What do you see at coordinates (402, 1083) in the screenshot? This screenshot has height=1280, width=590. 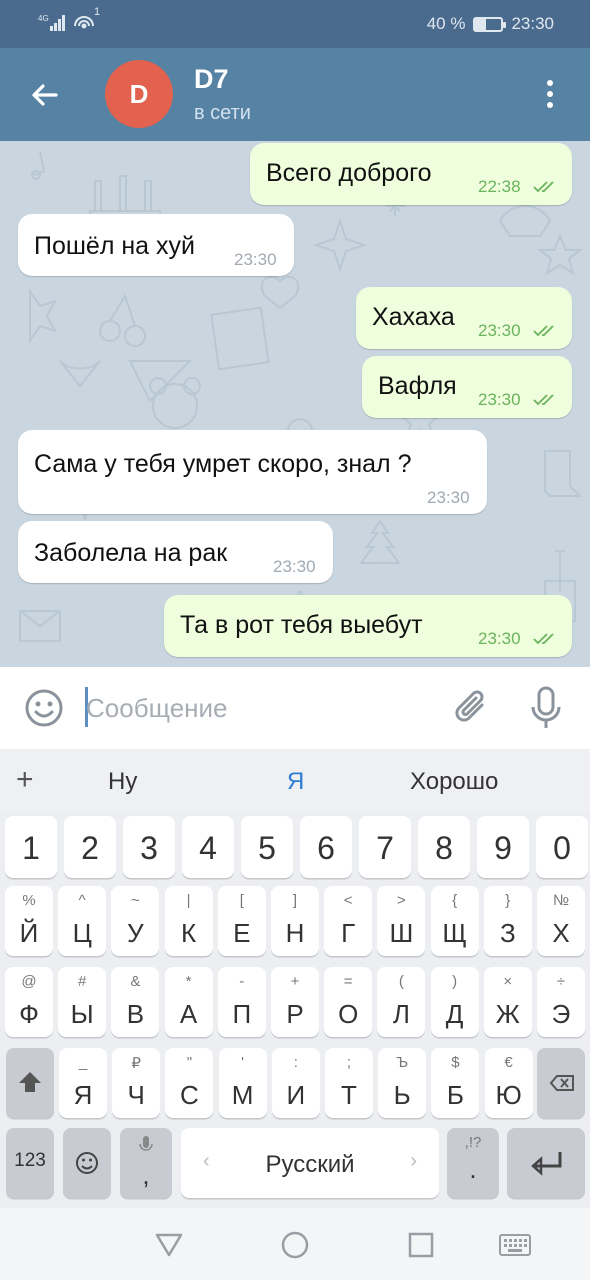 I see `key: ЪЬ` at bounding box center [402, 1083].